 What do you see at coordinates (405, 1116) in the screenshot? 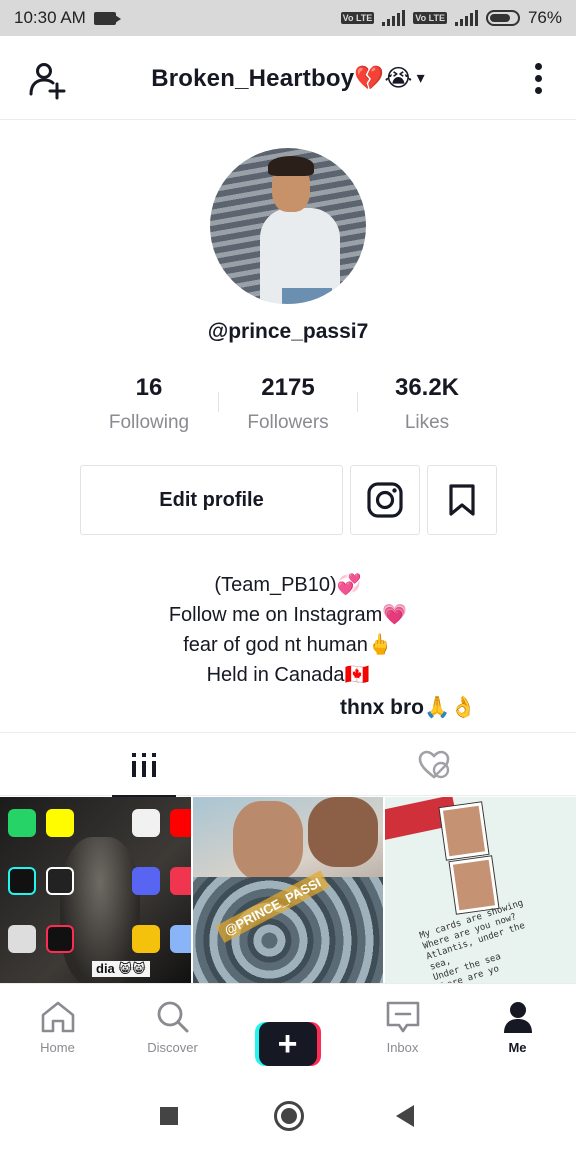
I see `back-icon` at bounding box center [405, 1116].